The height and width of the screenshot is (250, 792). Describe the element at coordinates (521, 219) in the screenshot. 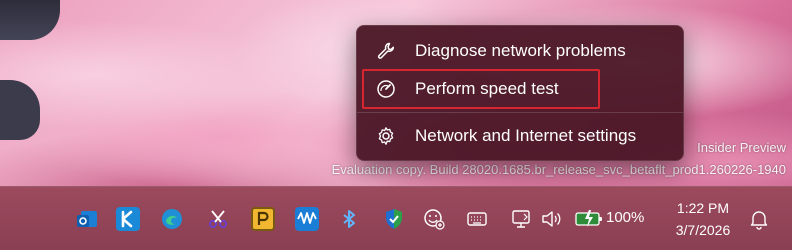

I see `network-icon` at that location.